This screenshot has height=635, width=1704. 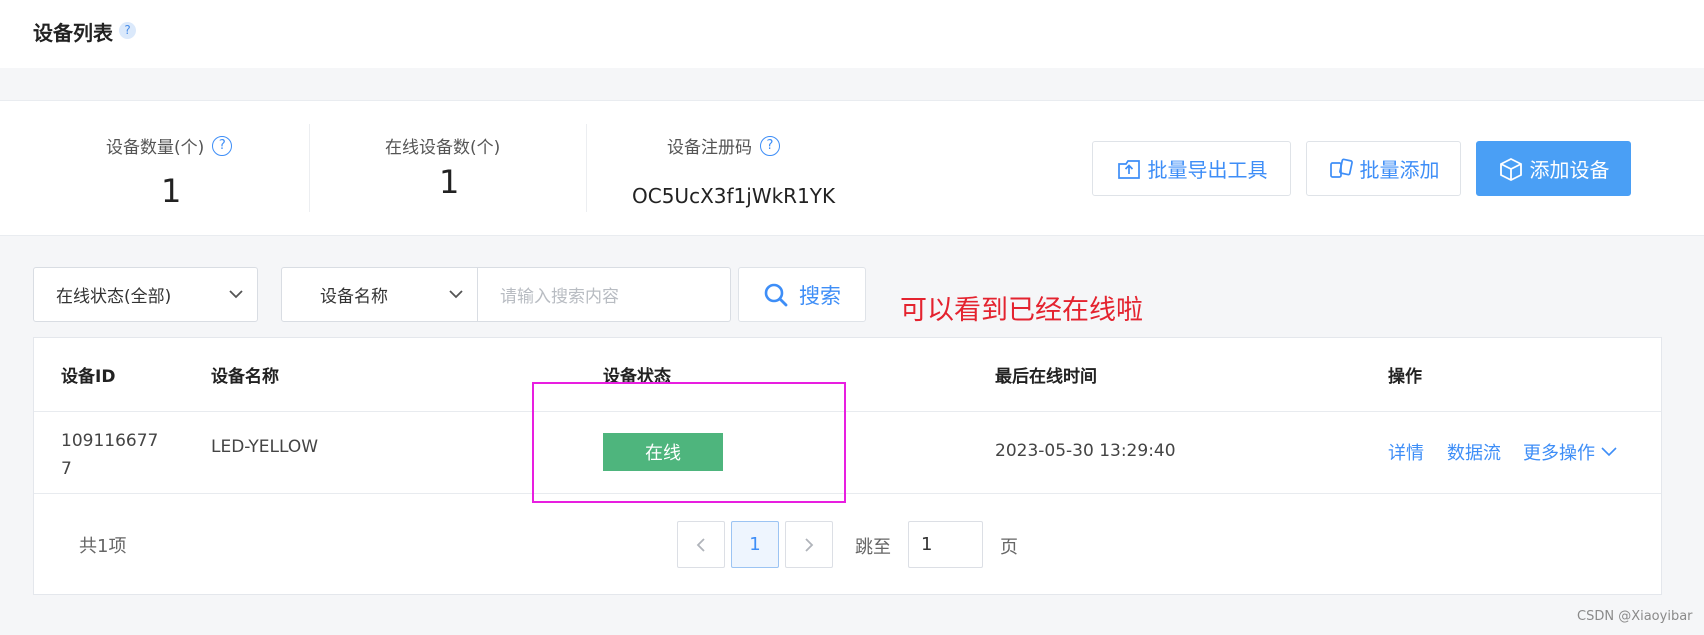 I want to click on header-separator, so click(x=847, y=411).